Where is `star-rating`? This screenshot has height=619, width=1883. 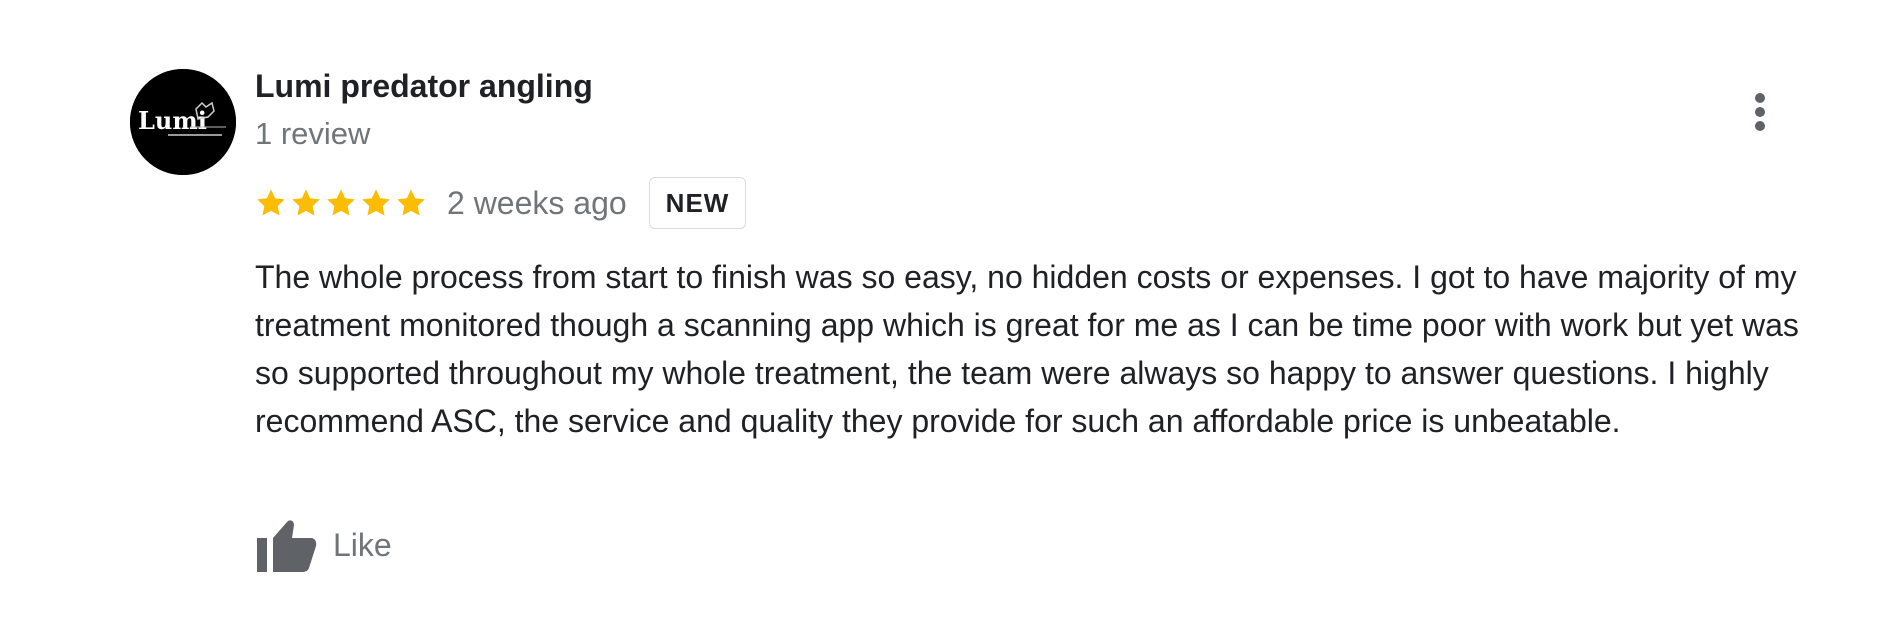 star-rating is located at coordinates (341, 203).